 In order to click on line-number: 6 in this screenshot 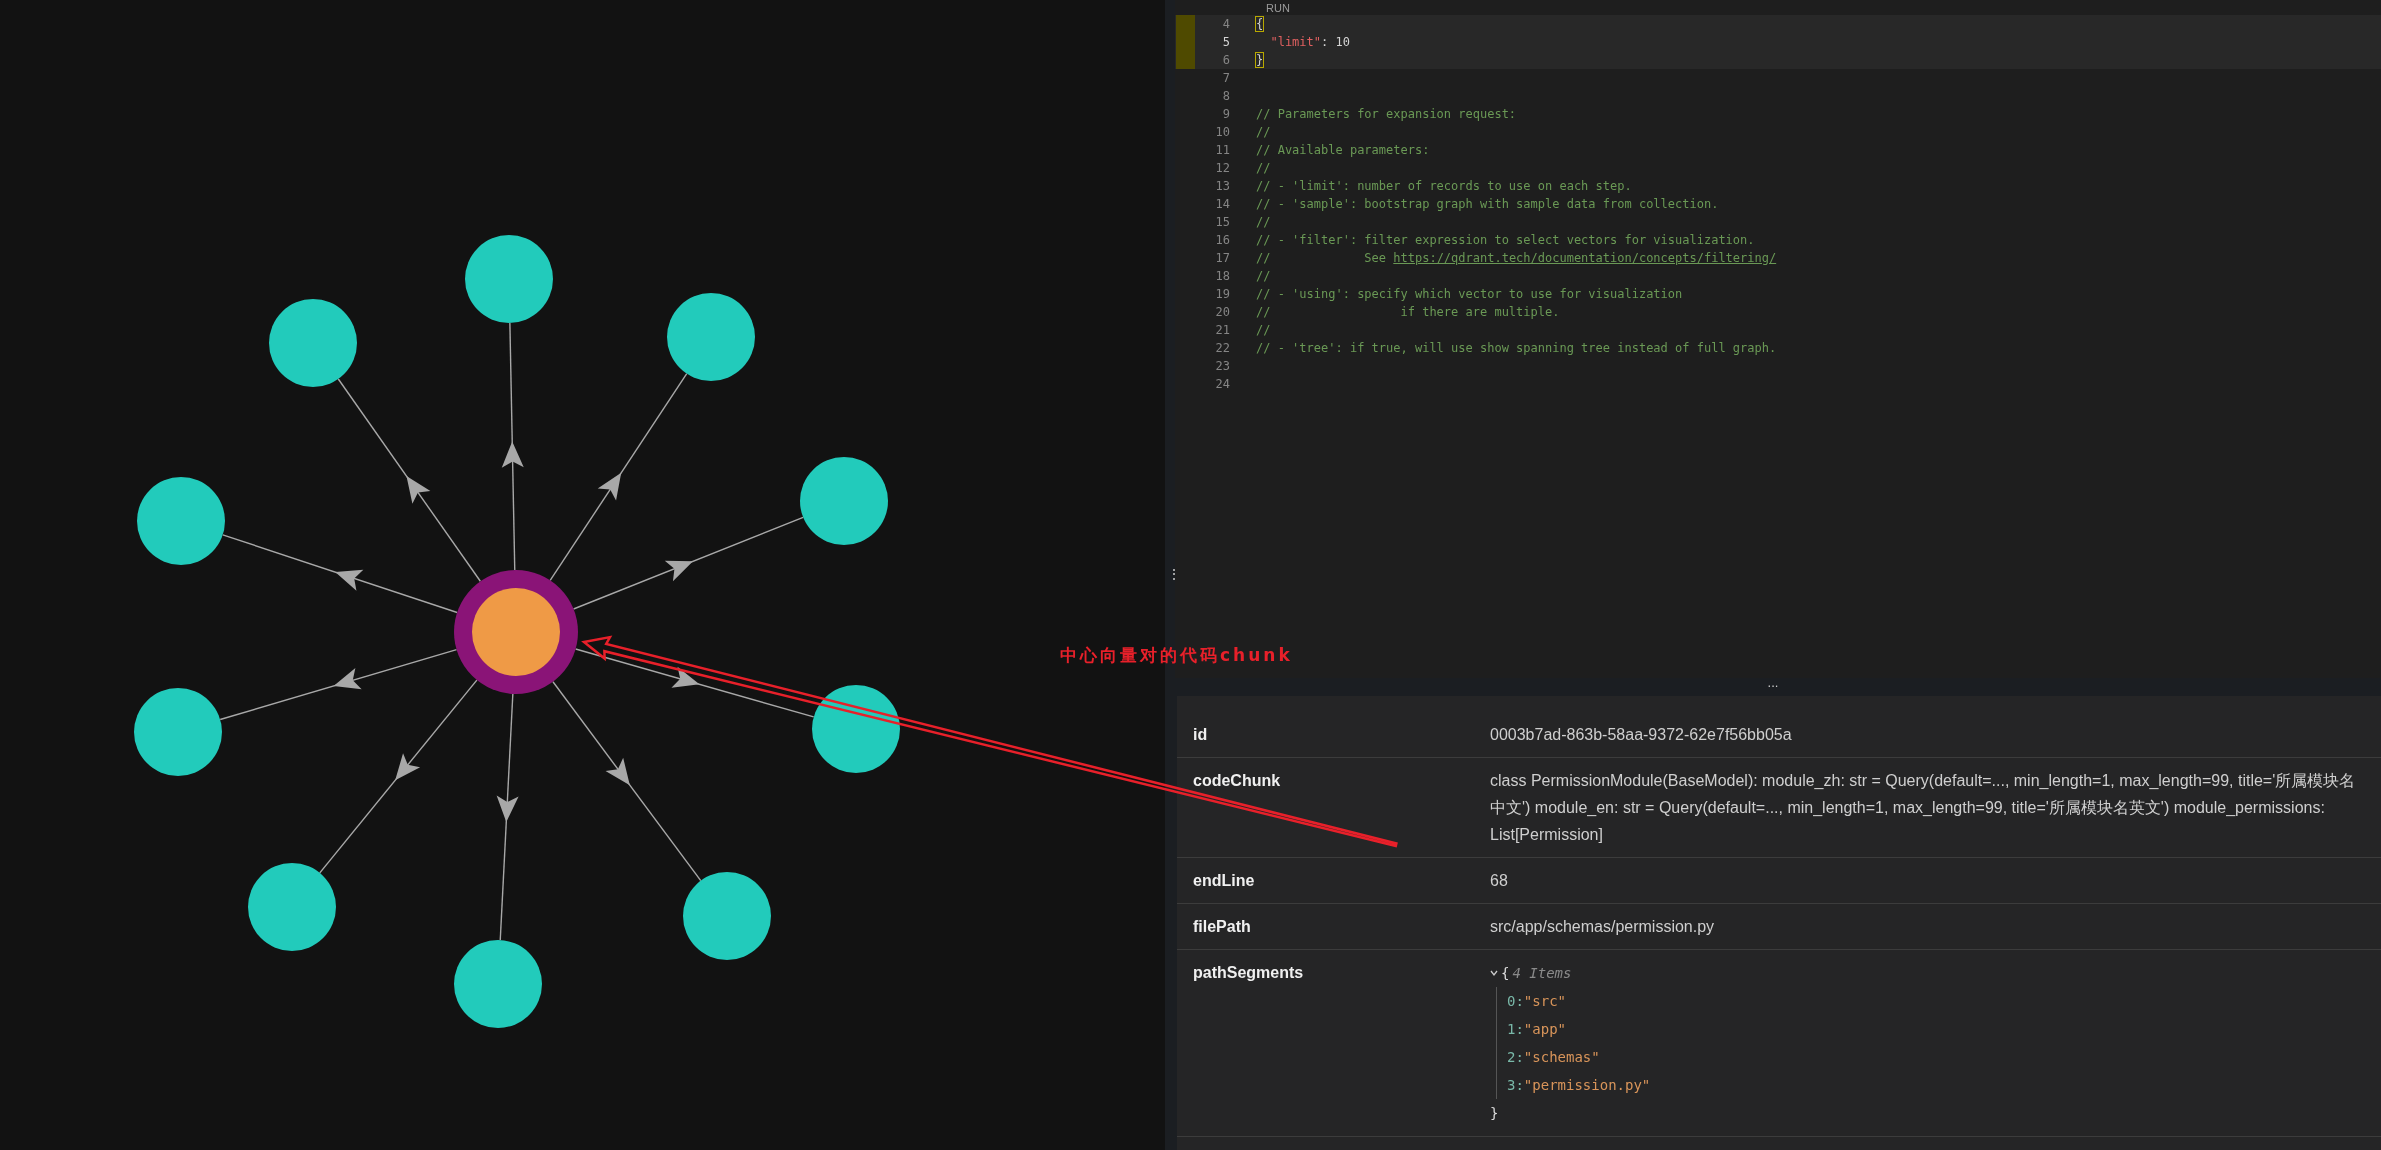, I will do `click(1225, 60)`.